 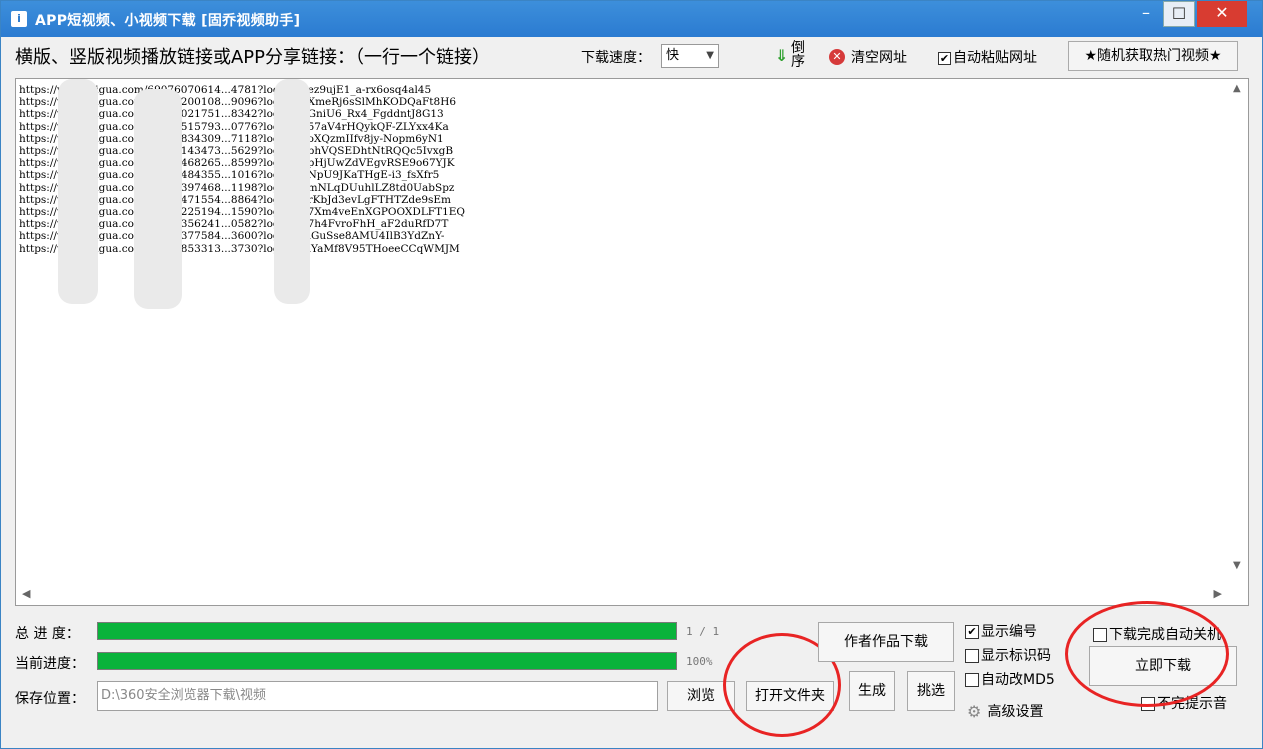 I want to click on show-id-checkbox: 显示标识码, so click(x=1008, y=655).